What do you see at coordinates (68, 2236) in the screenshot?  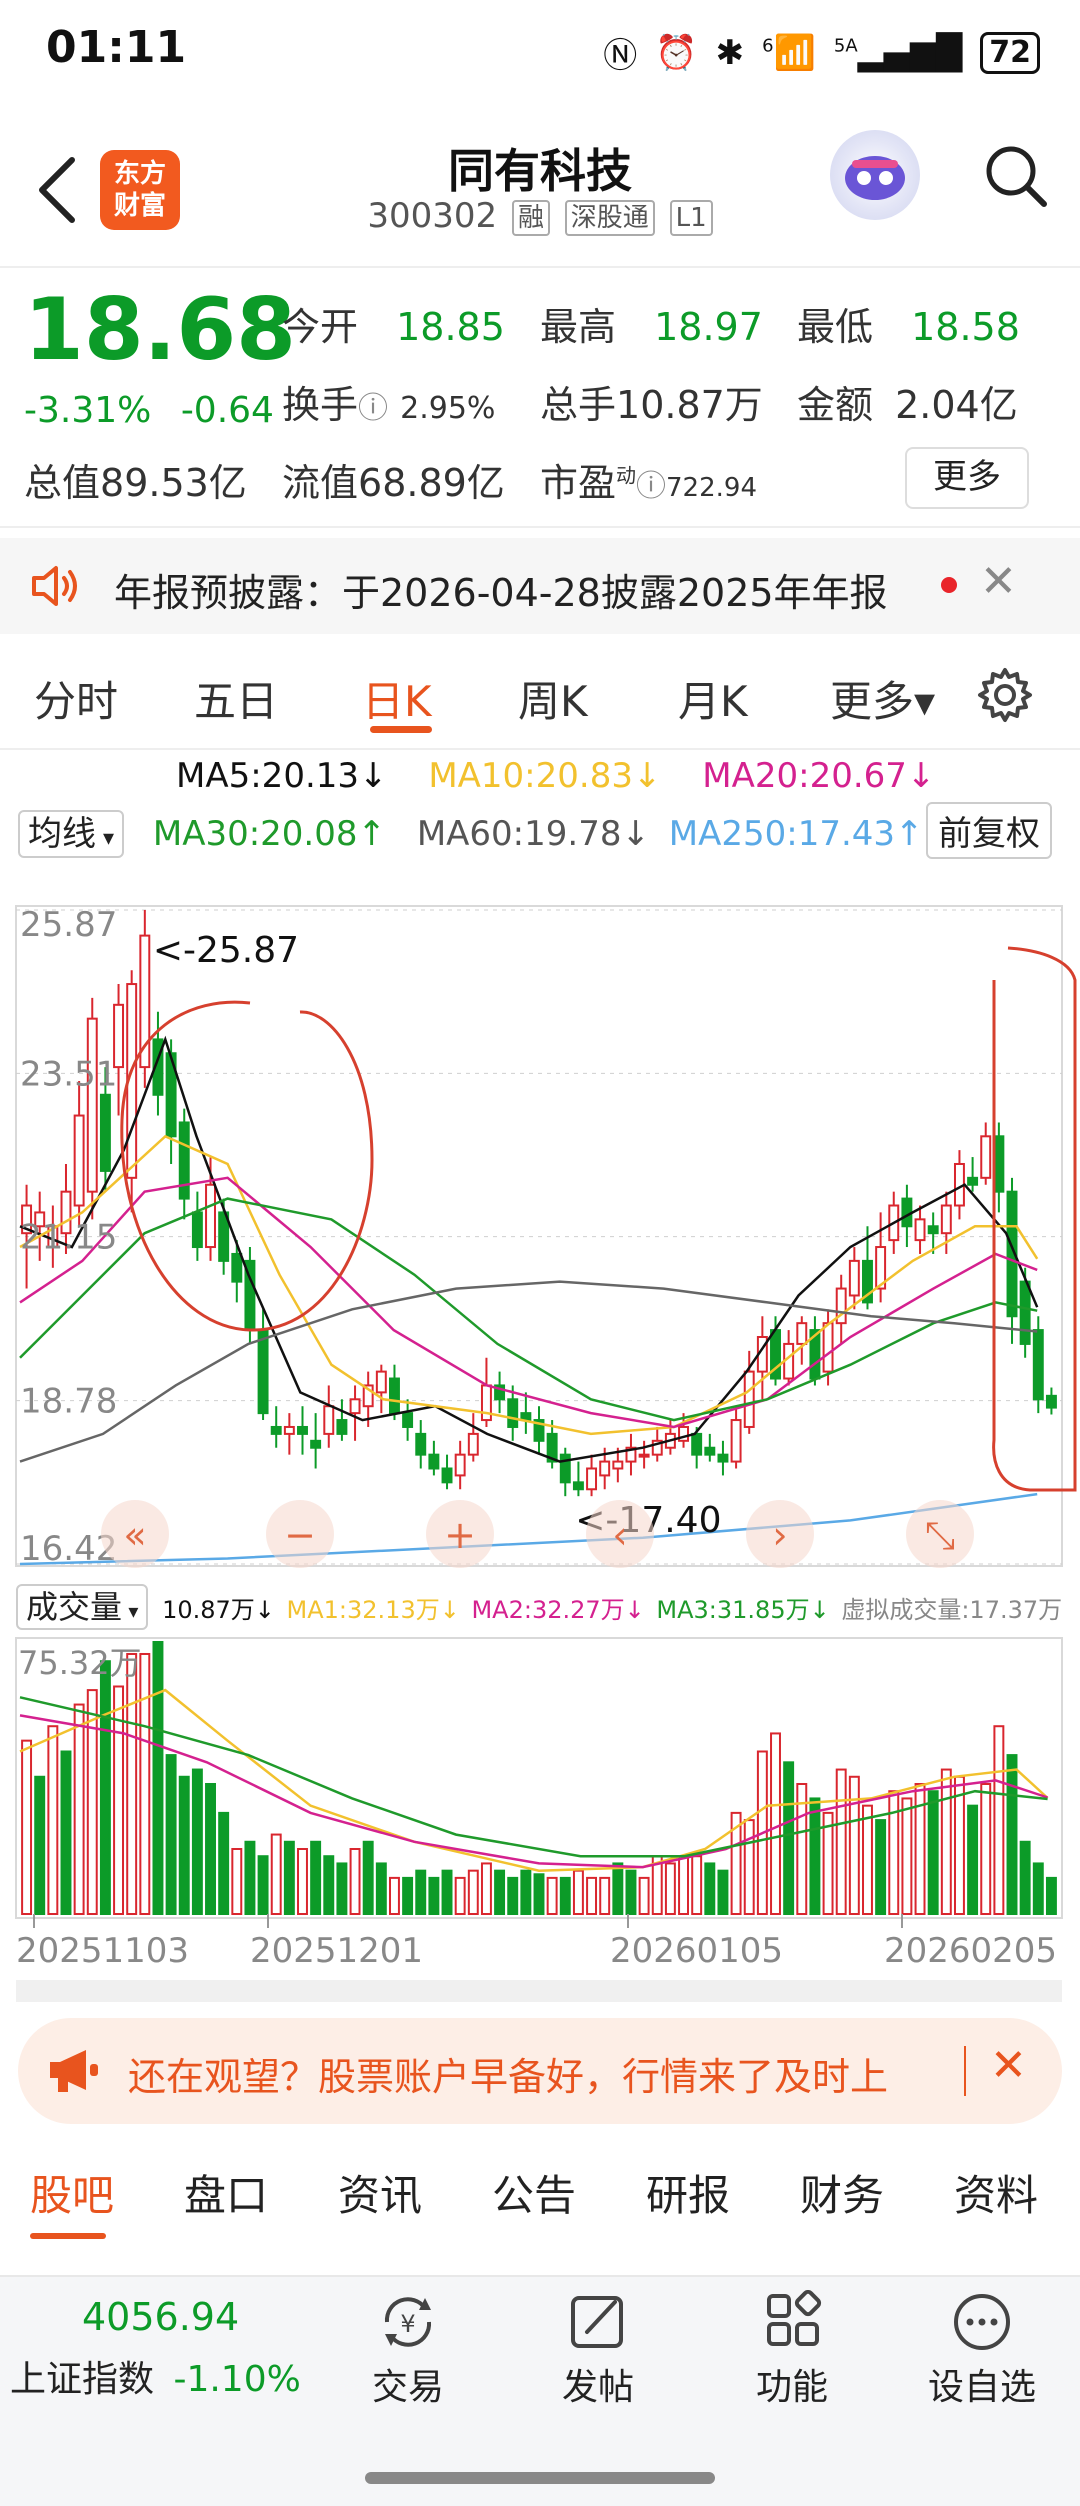 I see `active-subtab-indicator` at bounding box center [68, 2236].